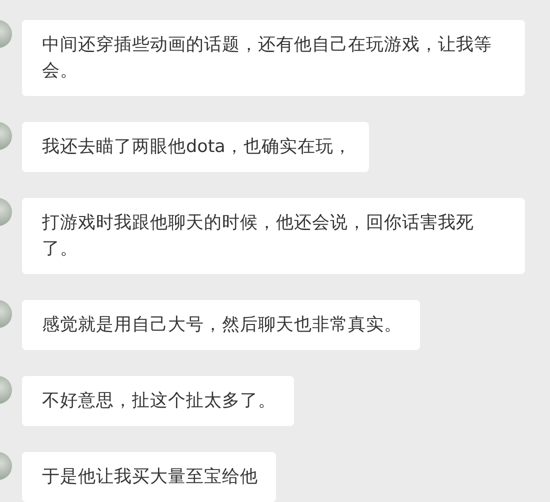  Describe the element at coordinates (158, 401) in the screenshot. I see `message-bubble: 不好意思，扯这个扯太多了。` at that location.